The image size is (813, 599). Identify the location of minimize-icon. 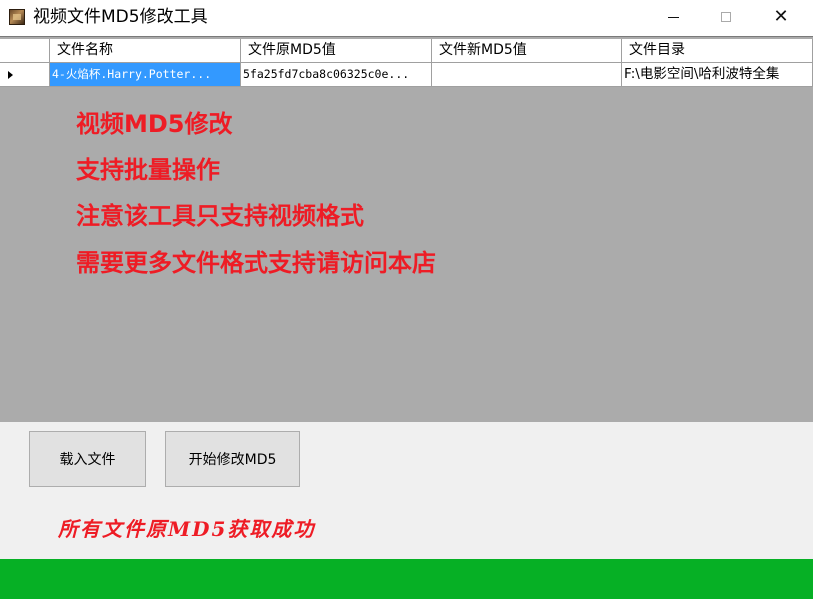
(673, 17).